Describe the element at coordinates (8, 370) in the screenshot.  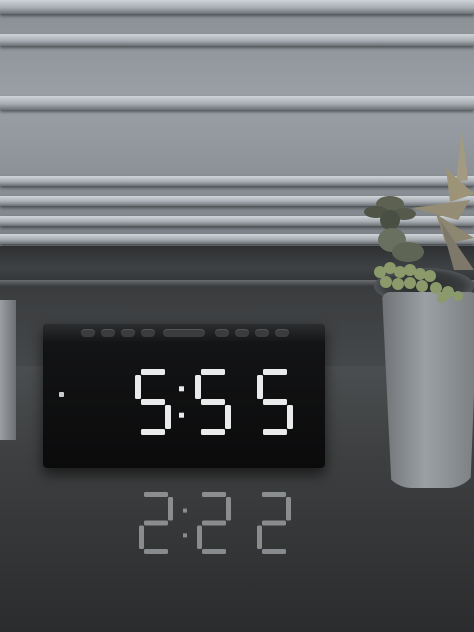
I see `left-edge-object` at that location.